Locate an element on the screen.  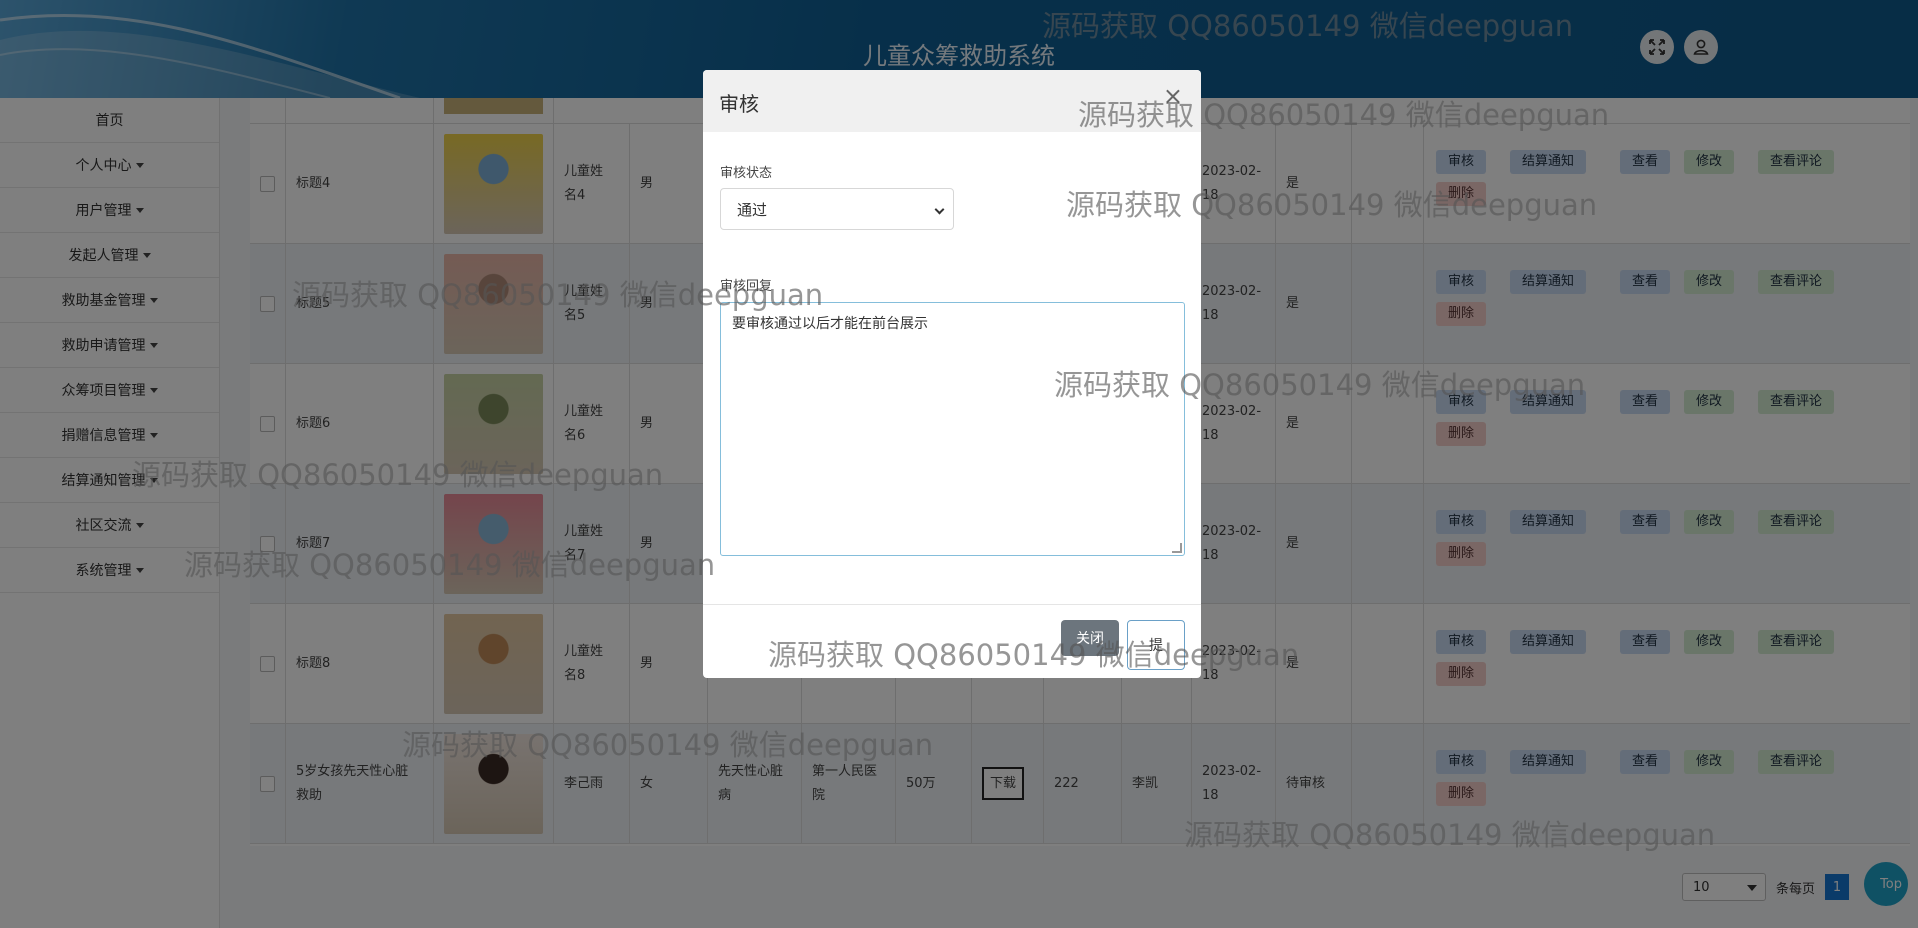
review-status-select: 通过 is located at coordinates (837, 209).